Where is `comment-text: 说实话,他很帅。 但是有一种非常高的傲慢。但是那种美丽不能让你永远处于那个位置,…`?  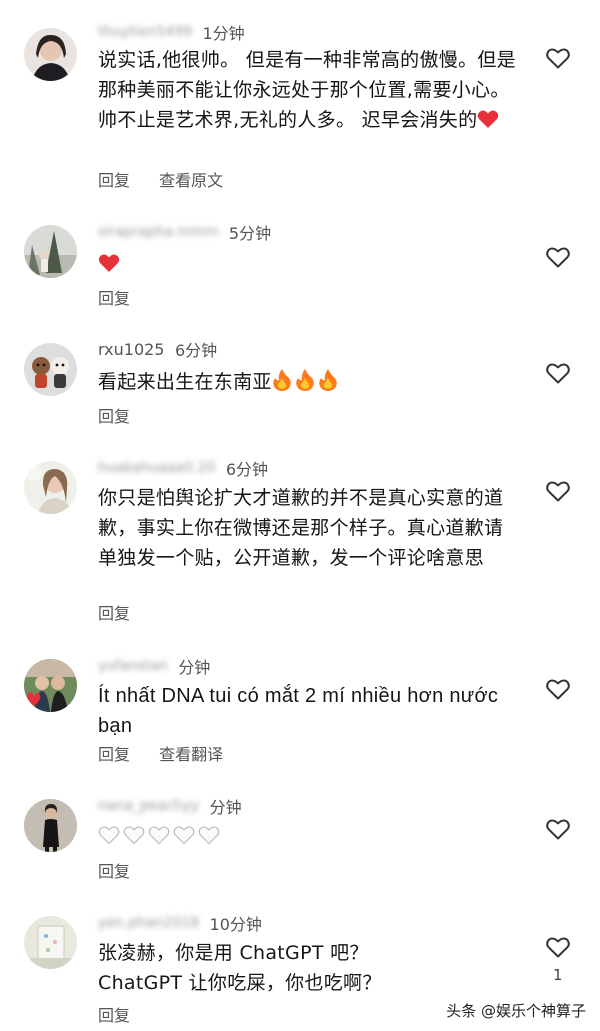
comment-text: 说实话,他很帅。 但是有一种非常高的傲慢。但是那种美丽不能让你永远处于那个位置,… is located at coordinates (307, 90).